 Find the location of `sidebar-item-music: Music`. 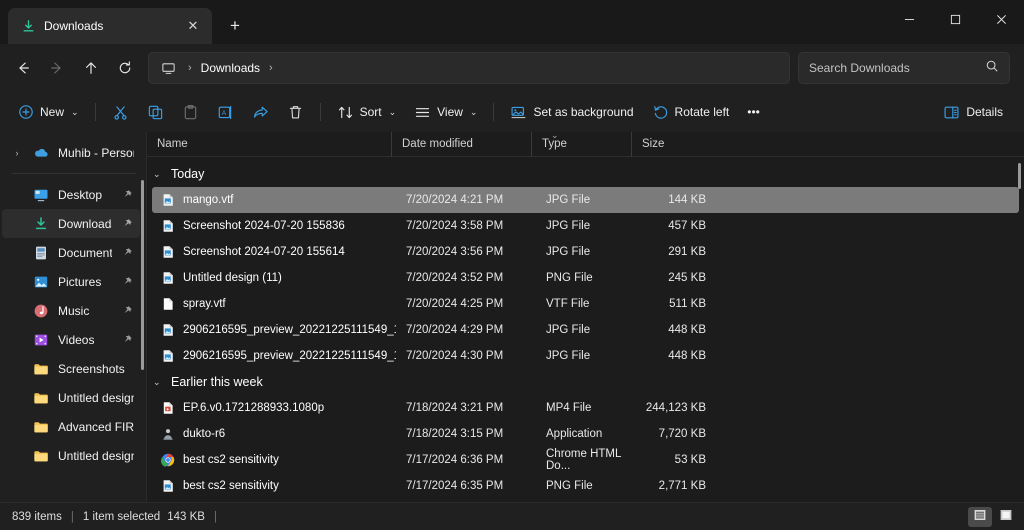

sidebar-item-music: Music is located at coordinates (71, 310).